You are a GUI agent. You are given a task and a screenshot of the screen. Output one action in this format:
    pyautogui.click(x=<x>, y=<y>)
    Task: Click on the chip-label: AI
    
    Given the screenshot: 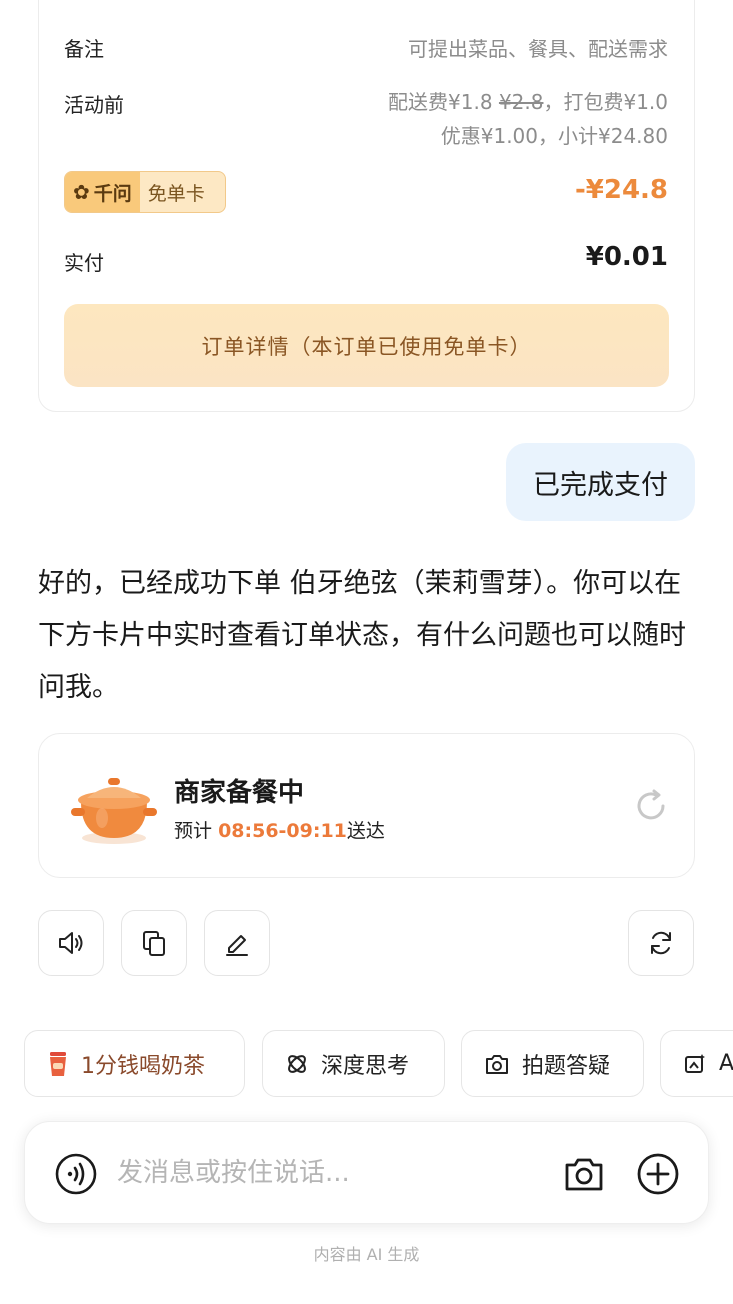 What is the action you would take?
    pyautogui.click(x=726, y=1063)
    